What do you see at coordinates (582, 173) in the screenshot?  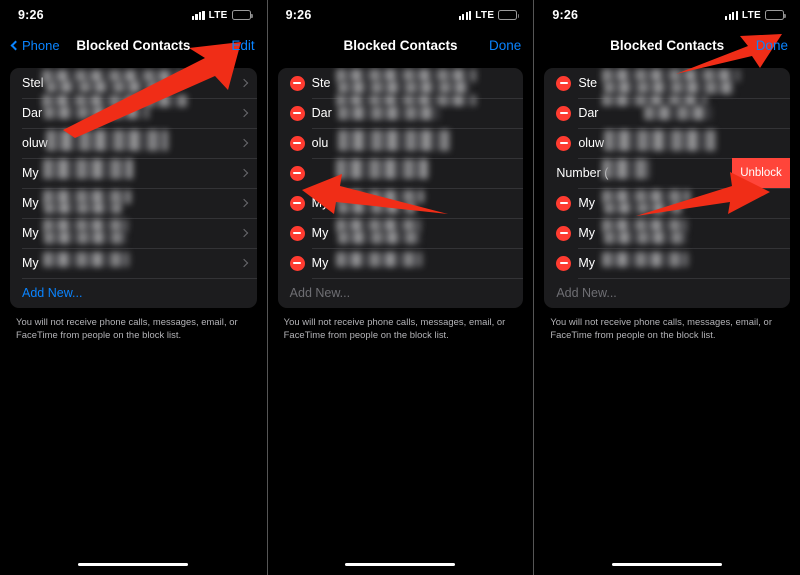 I see `contact-name: Number (` at bounding box center [582, 173].